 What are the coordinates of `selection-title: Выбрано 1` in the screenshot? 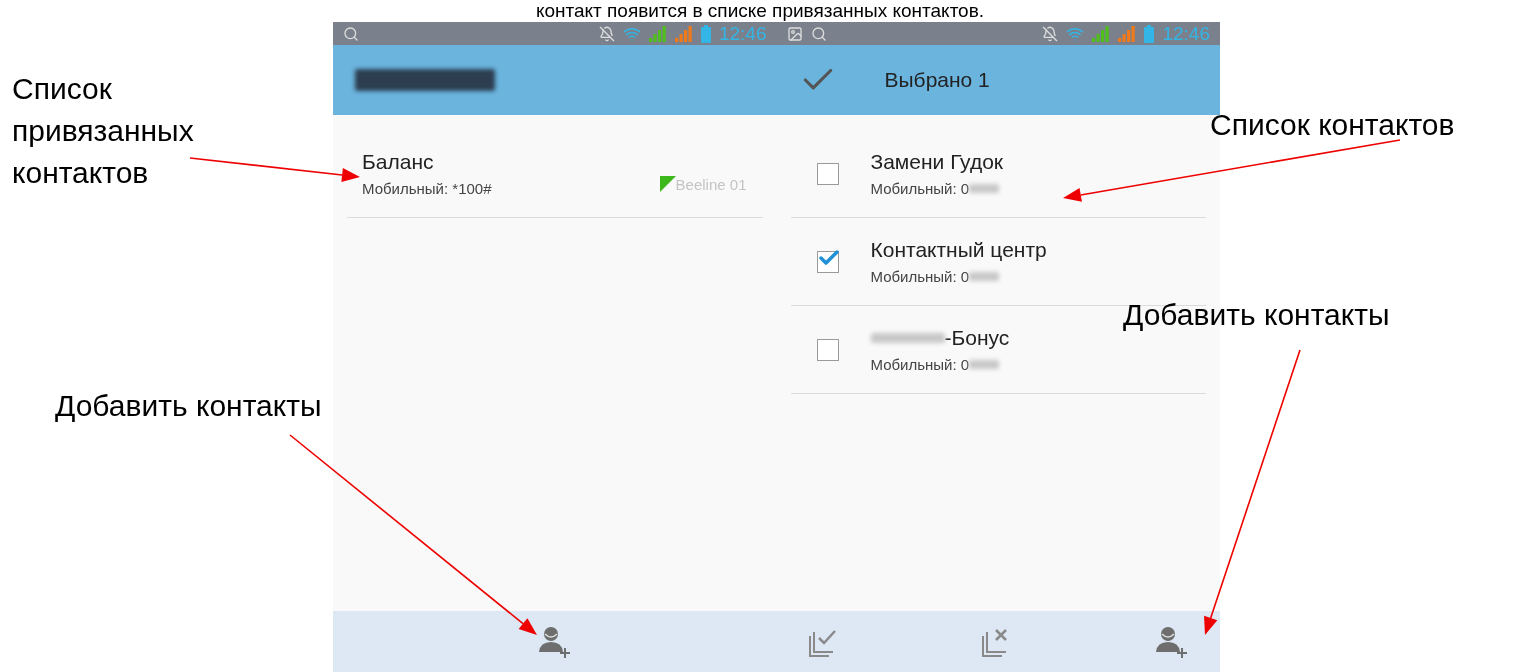 It's located at (937, 80).